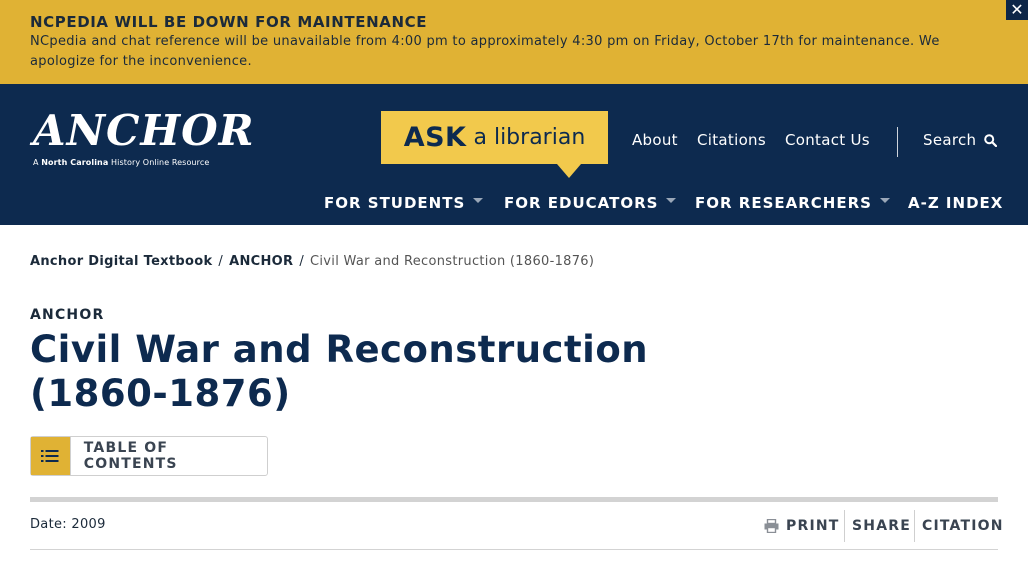 This screenshot has width=1028, height=578. I want to click on citation-button: CITATION, so click(963, 526).